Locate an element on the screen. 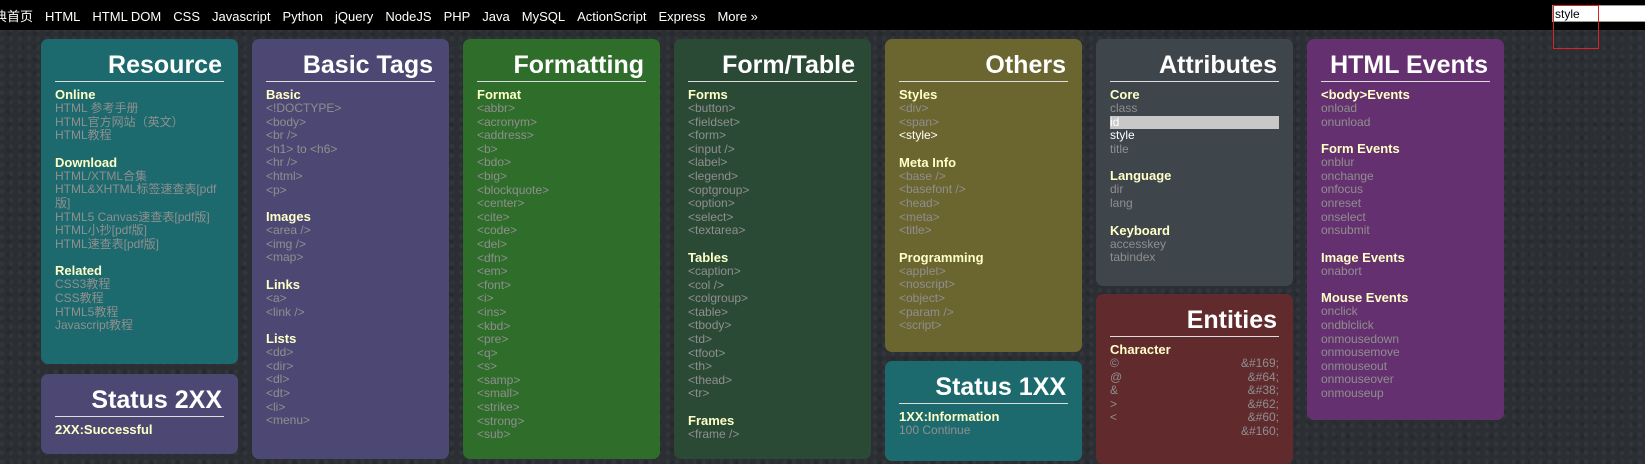 The width and height of the screenshot is (1645, 464). link-item: HTML/XTML合集 is located at coordinates (139, 177).